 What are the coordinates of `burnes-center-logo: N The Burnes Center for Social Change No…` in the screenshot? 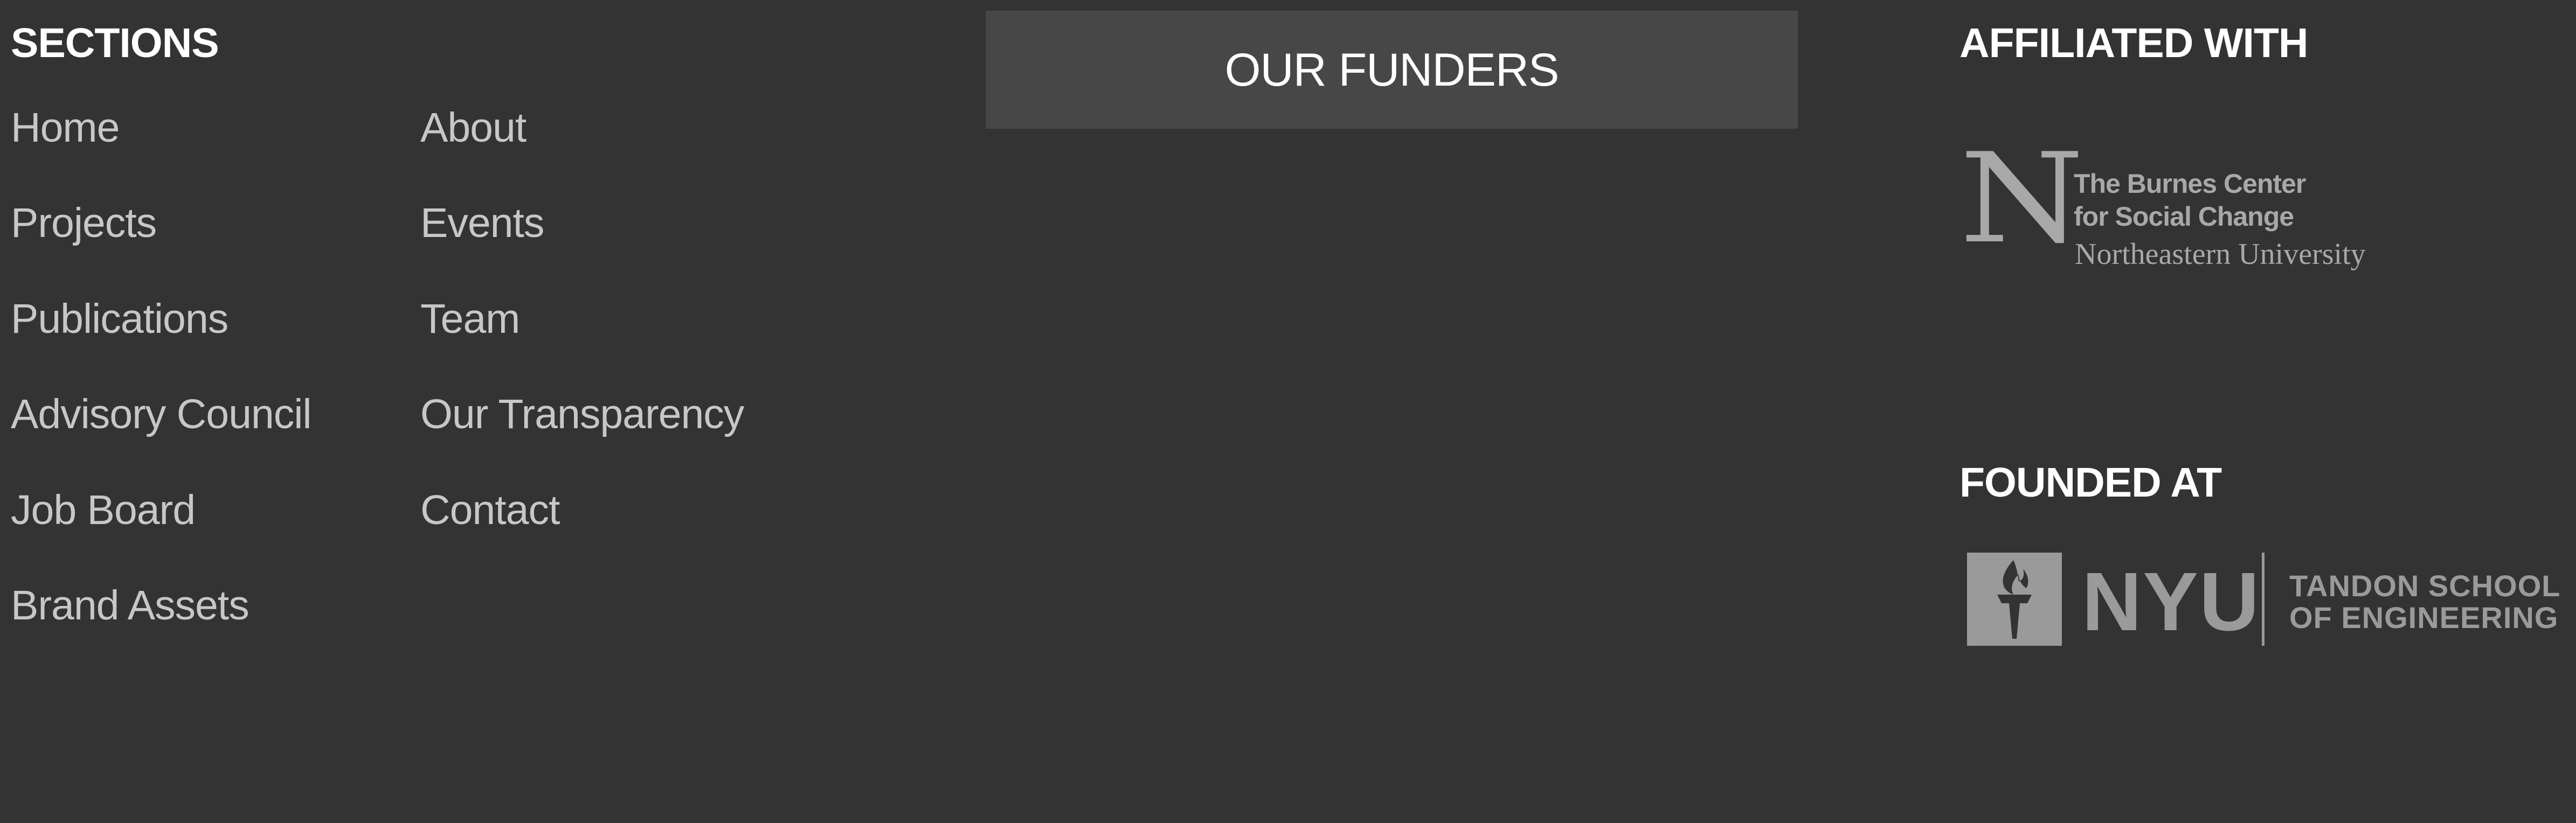 It's located at (2180, 207).